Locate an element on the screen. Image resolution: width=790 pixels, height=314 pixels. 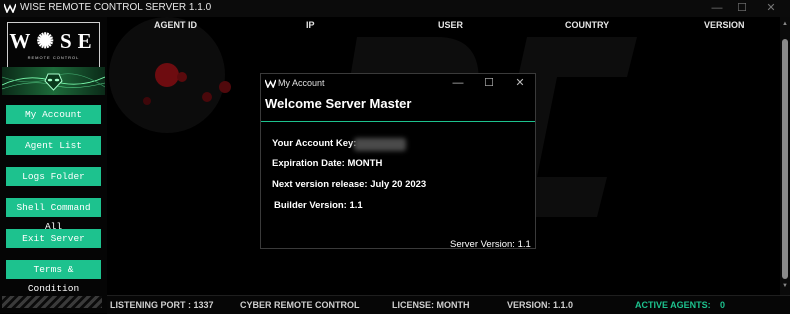
scroll-thumb is located at coordinates (785, 159).